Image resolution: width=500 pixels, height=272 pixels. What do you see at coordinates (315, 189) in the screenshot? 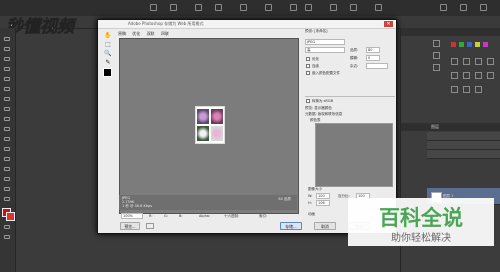
I see `image-size-label: 图像大小` at bounding box center [315, 189].